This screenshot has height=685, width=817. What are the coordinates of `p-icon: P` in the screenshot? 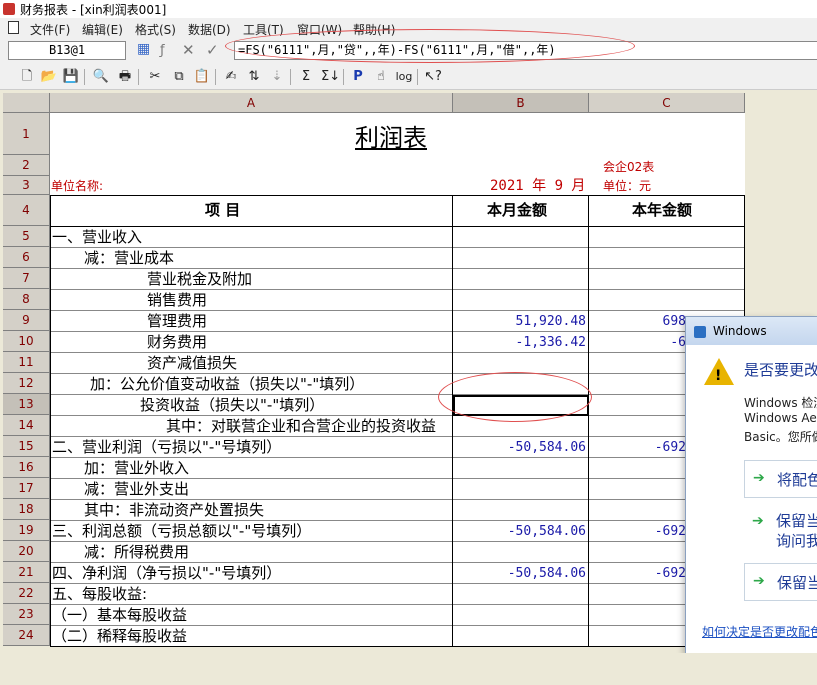 It's located at (358, 77).